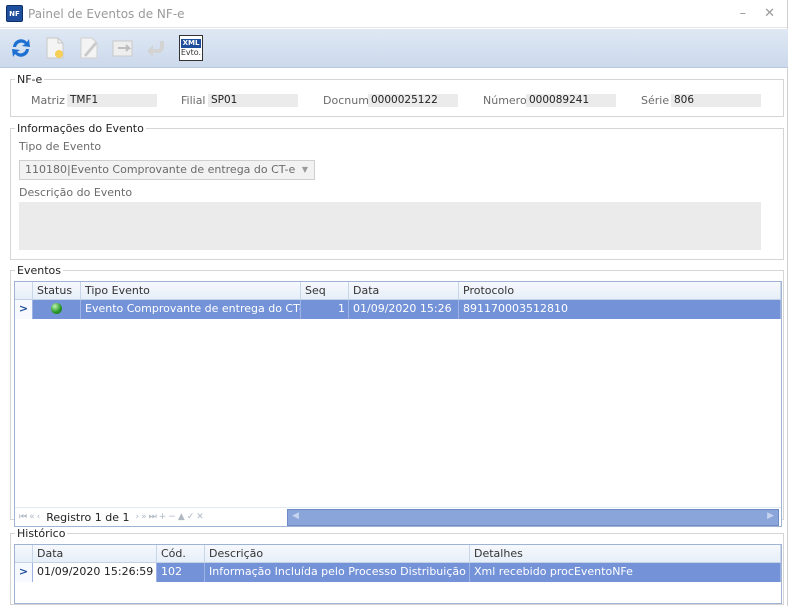 The image size is (796, 606). Describe the element at coordinates (404, 309) in the screenshot. I see `data-cell: 01/09/2020 15:26` at that location.